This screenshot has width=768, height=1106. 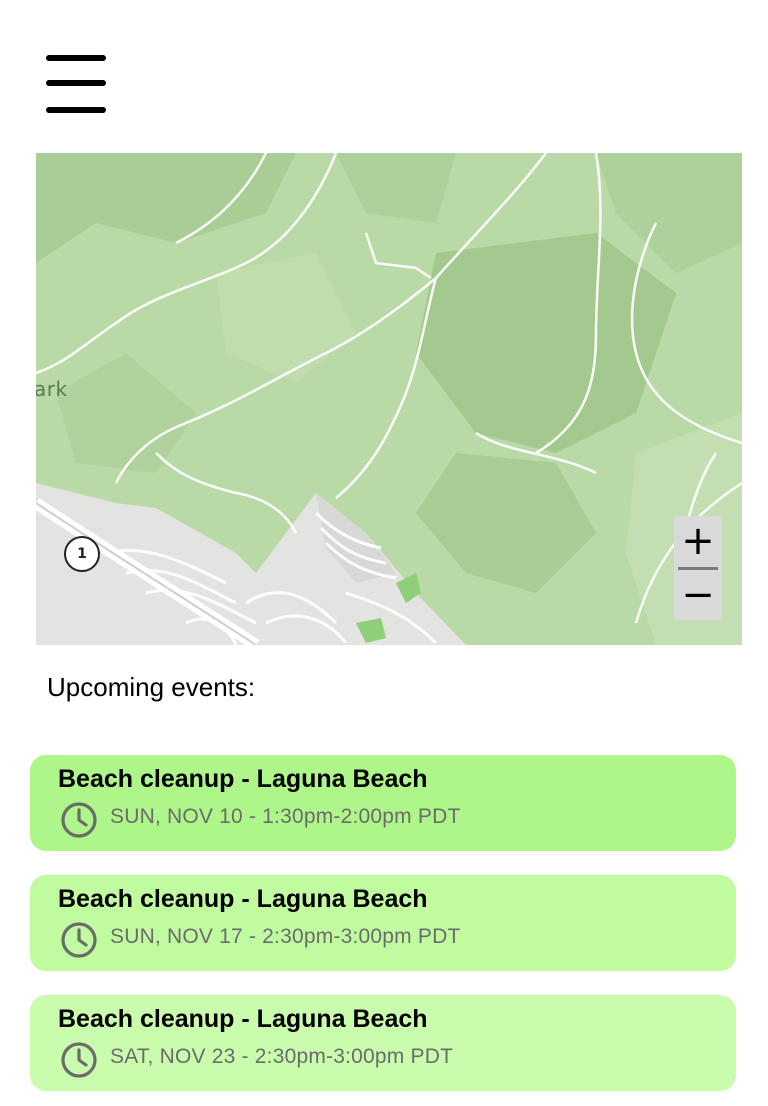 I want to click on hamburger-menu-icon, so click(x=76, y=85).